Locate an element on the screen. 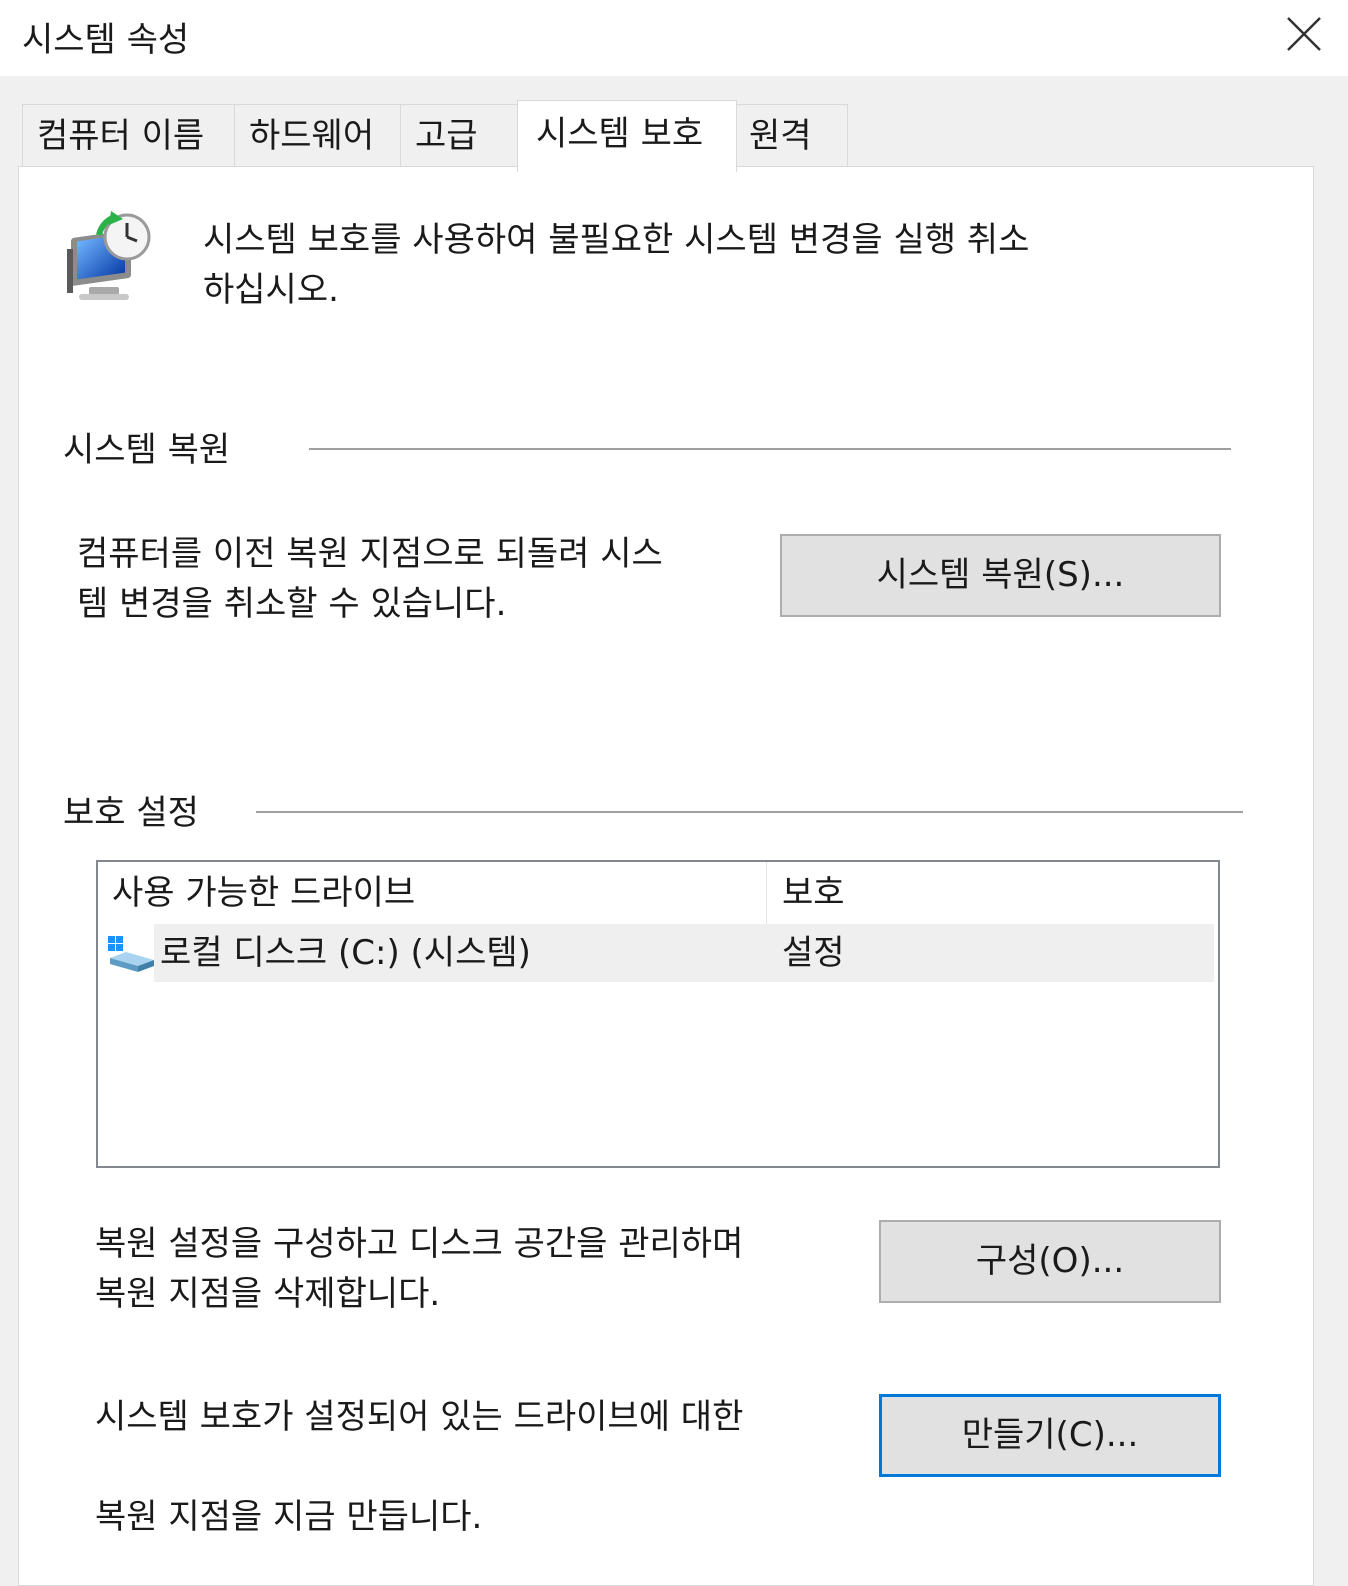 This screenshot has height=1586, width=1348. column-header-drives: 사용 가능한 드라이브 is located at coordinates (263, 893).